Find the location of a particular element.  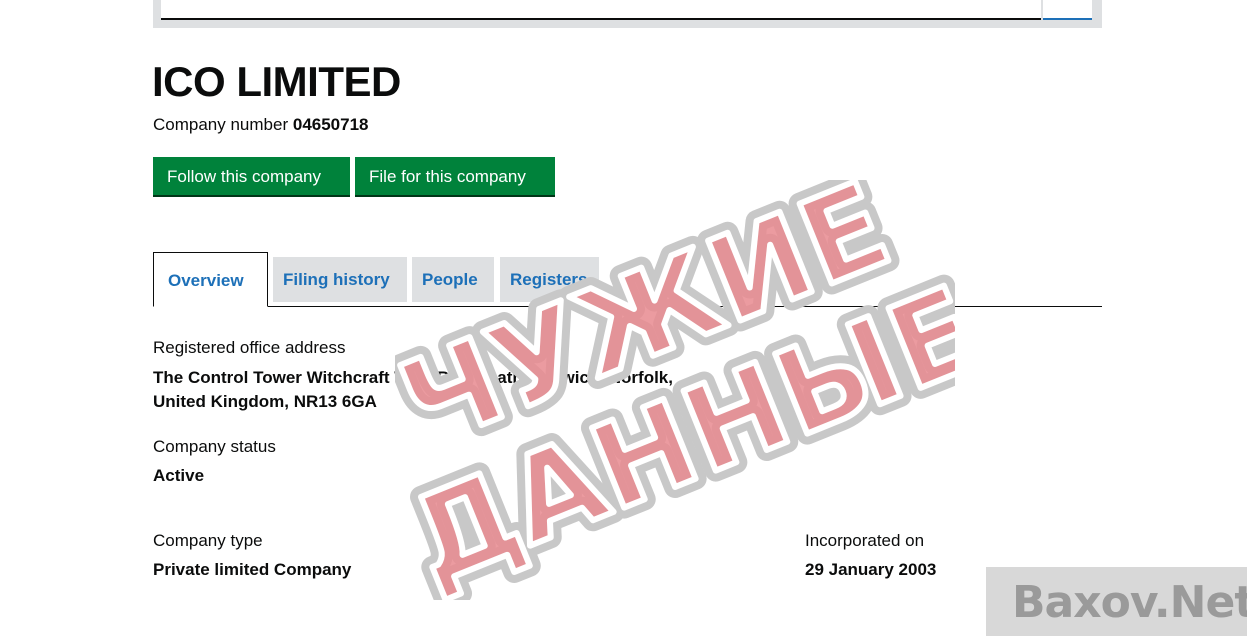

incorporated-label: Incorporated on is located at coordinates (865, 540).